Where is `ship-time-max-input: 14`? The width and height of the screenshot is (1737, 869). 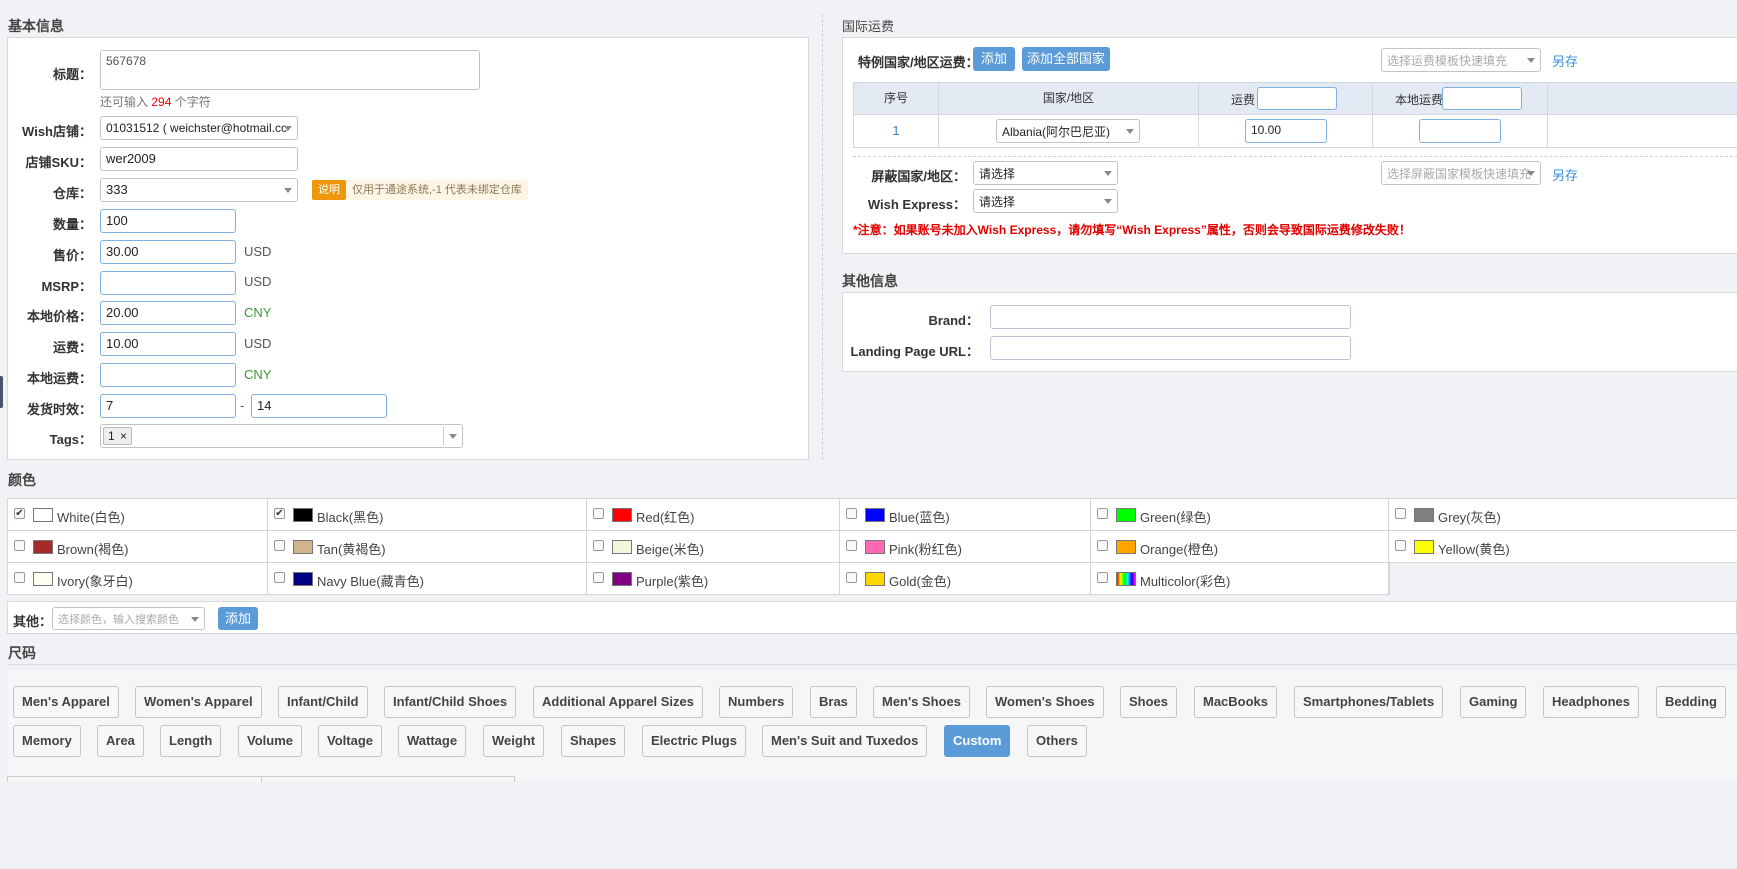 ship-time-max-input: 14 is located at coordinates (319, 406).